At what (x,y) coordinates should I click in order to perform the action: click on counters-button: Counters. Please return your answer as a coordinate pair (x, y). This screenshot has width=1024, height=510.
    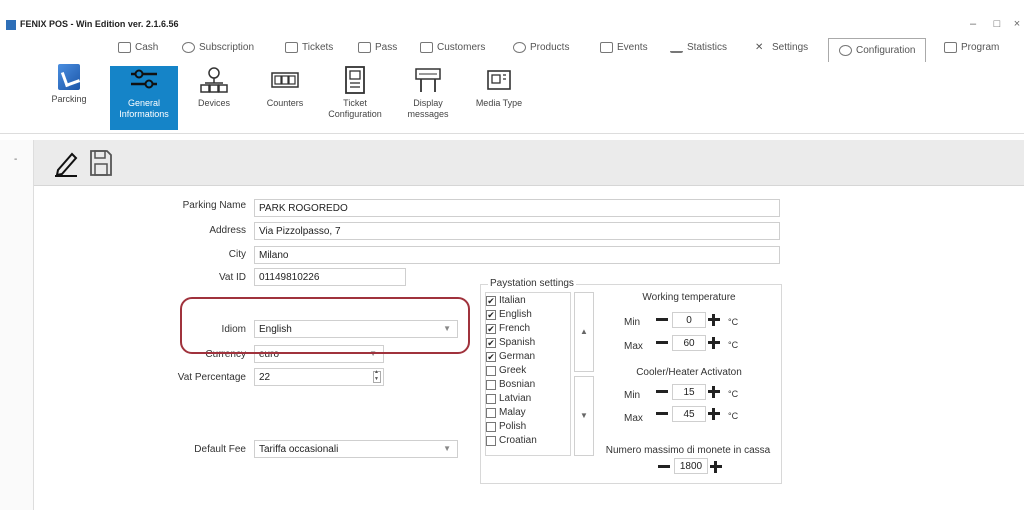
    Looking at the image, I should click on (285, 98).